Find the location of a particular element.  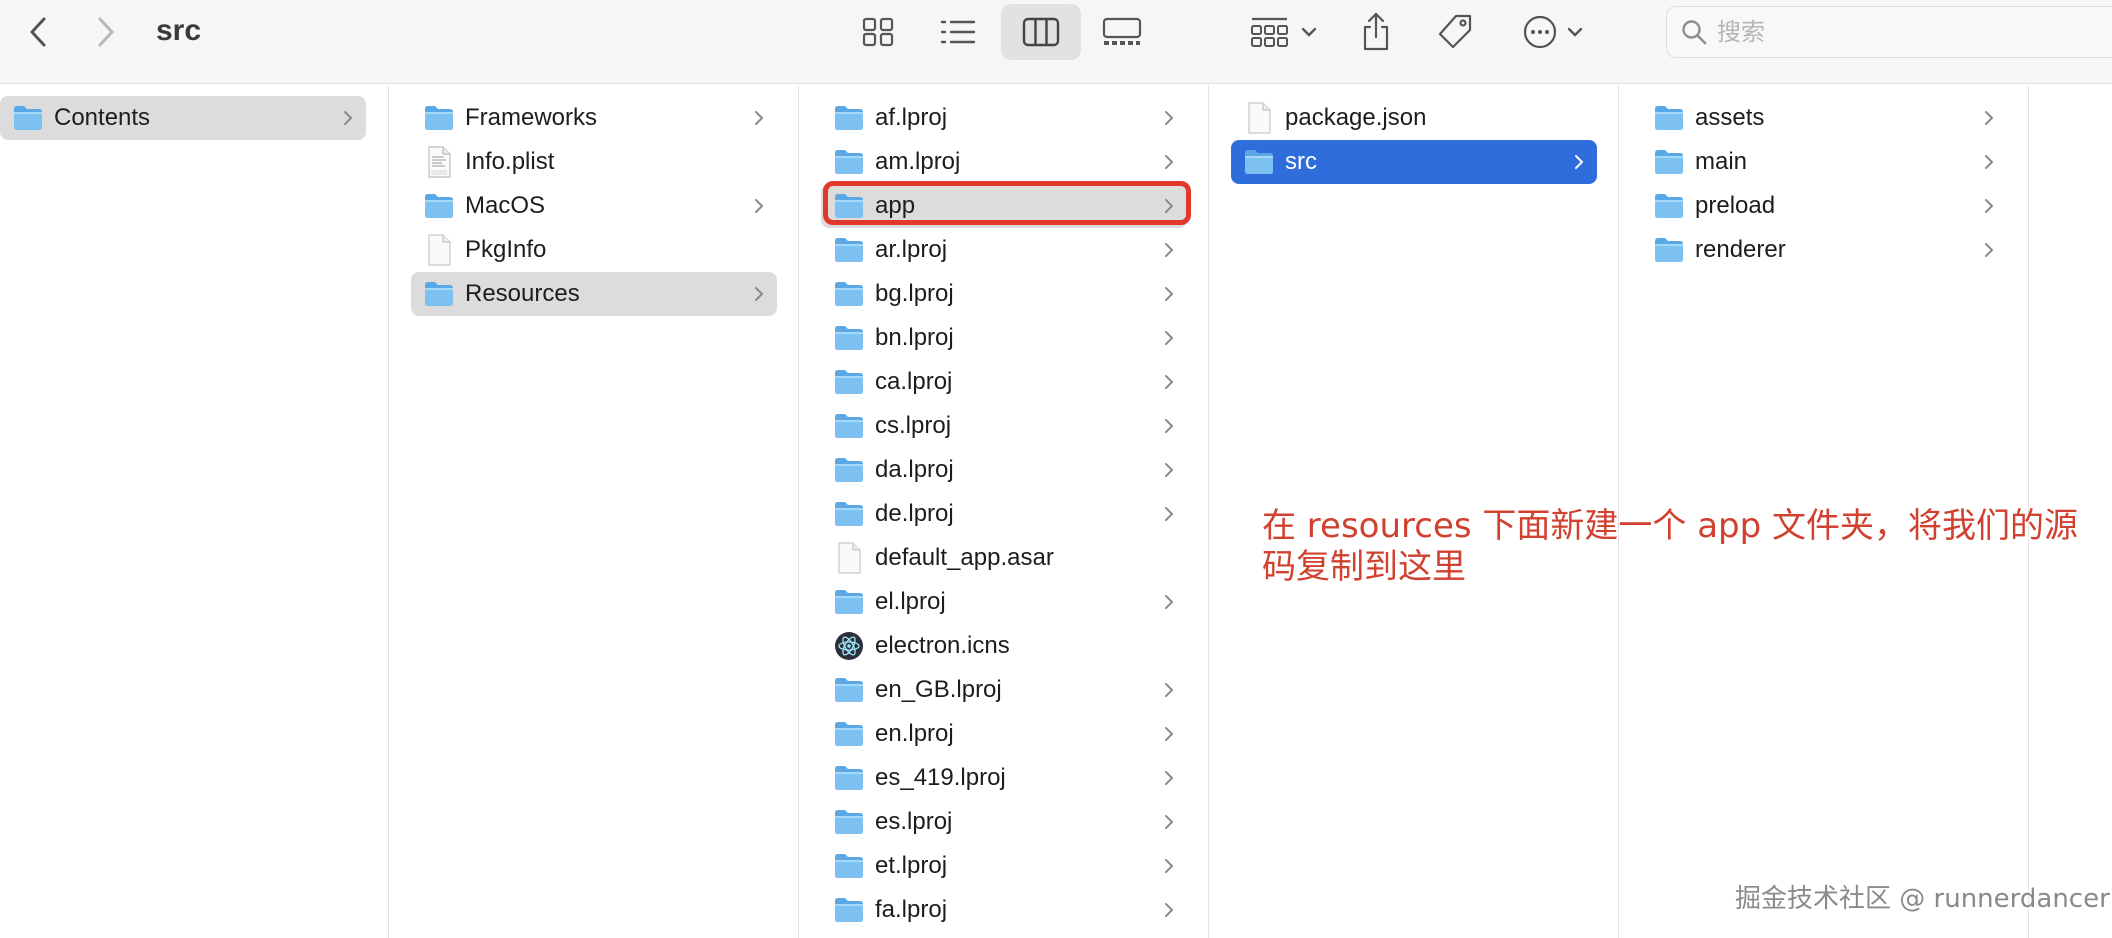

folder-row: Frameworks is located at coordinates (594, 118).